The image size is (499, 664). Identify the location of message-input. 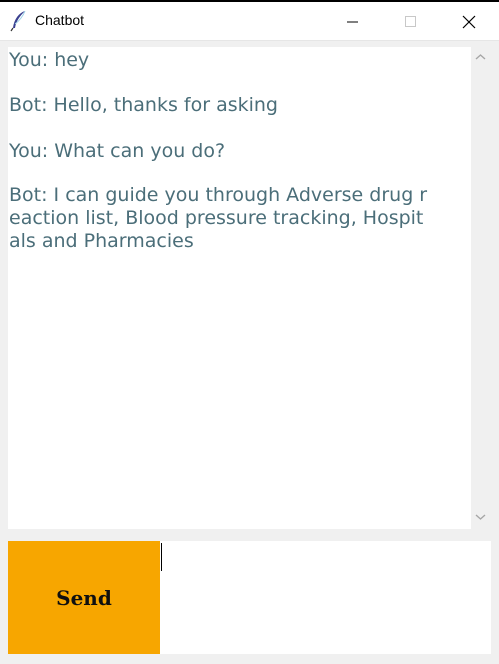
(325, 597).